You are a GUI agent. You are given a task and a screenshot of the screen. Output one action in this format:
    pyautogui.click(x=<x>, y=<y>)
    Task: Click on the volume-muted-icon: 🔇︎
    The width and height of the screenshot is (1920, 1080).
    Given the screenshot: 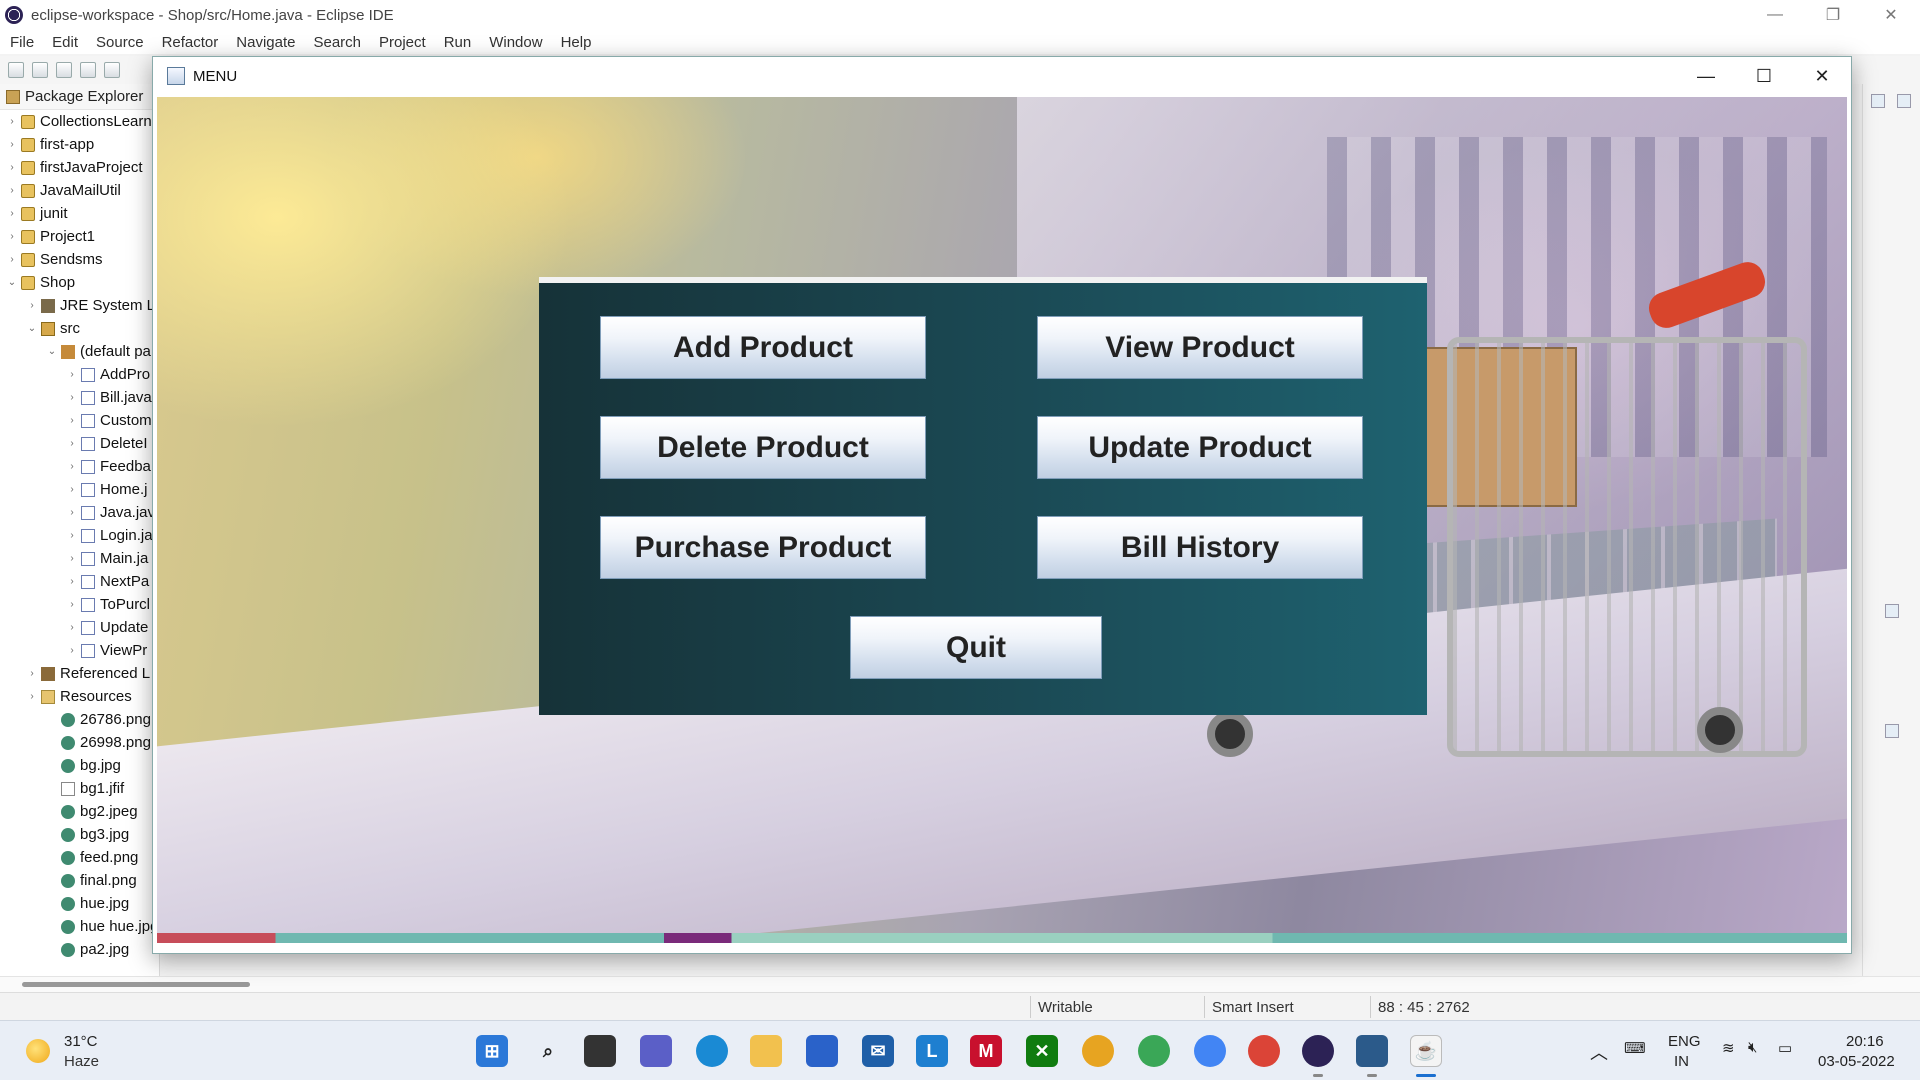 What is the action you would take?
    pyautogui.click(x=1752, y=1047)
    